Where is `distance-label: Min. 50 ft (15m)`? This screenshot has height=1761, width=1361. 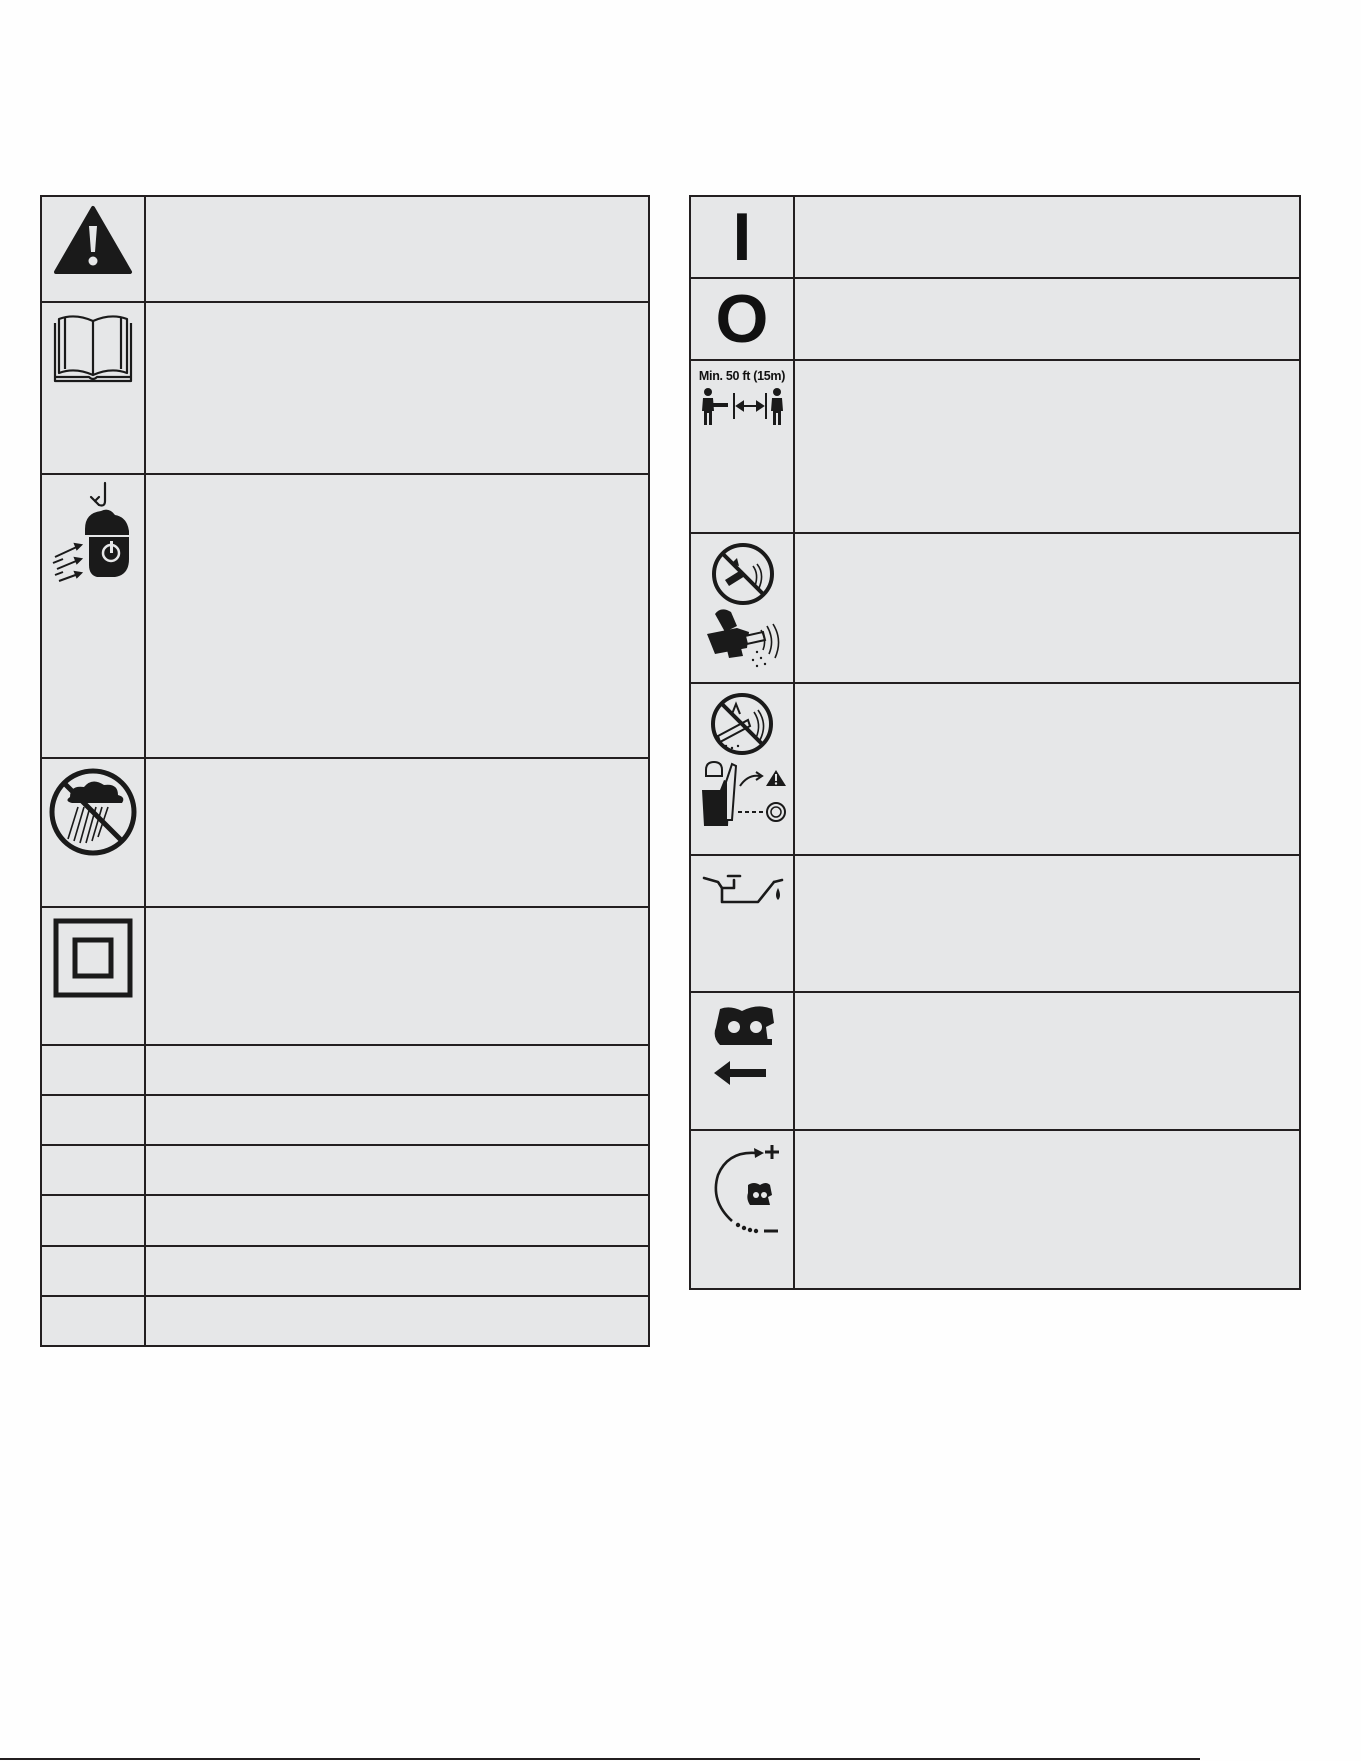 distance-label: Min. 50 ft (15m) is located at coordinates (742, 376).